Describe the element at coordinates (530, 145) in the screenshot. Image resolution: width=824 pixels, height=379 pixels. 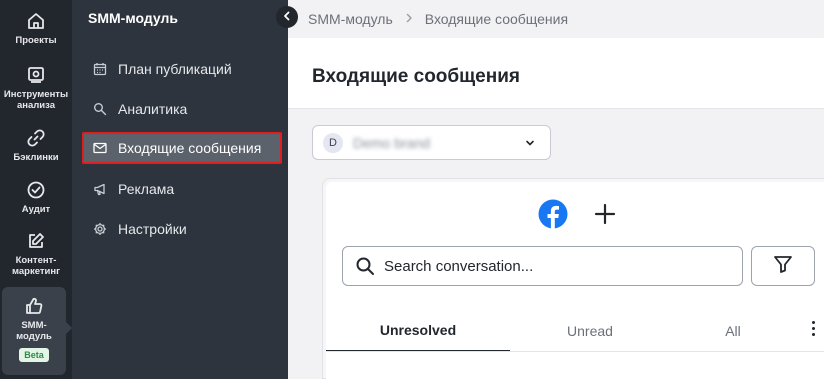
I see `chevron-down-icon` at that location.